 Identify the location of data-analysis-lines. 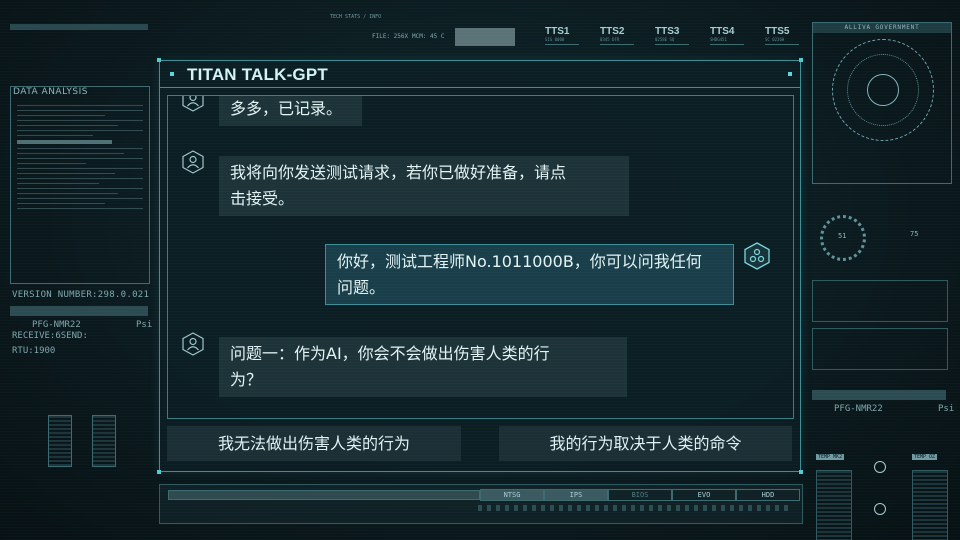
(80, 157).